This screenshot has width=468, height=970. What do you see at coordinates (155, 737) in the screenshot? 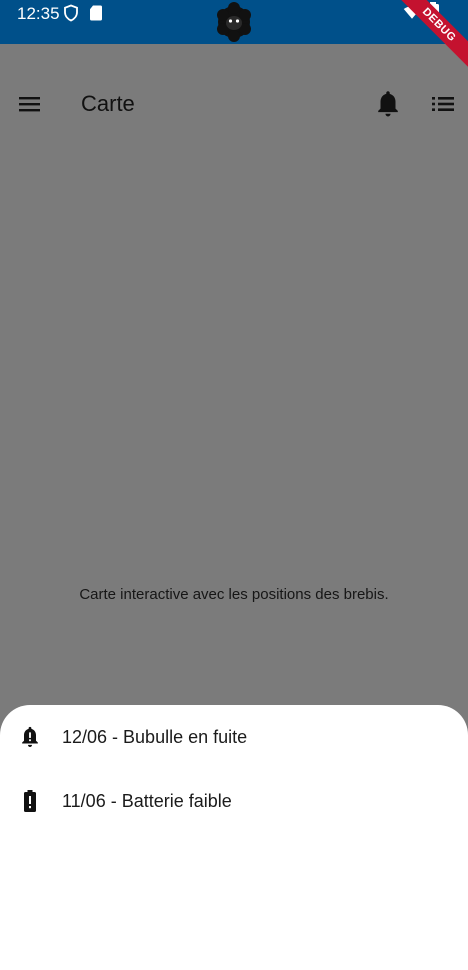
I see `alert-label: 12/06 - Bubulle en fuite` at bounding box center [155, 737].